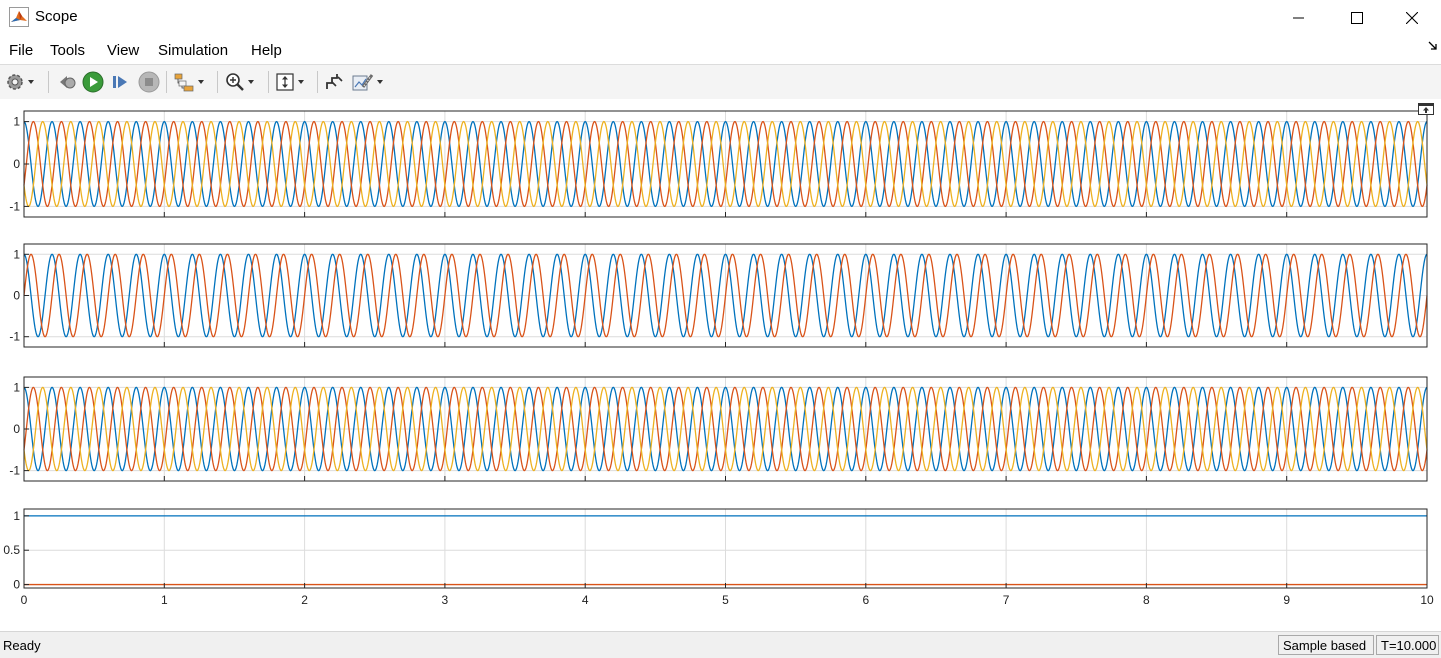  I want to click on close-icon, so click(1412, 17).